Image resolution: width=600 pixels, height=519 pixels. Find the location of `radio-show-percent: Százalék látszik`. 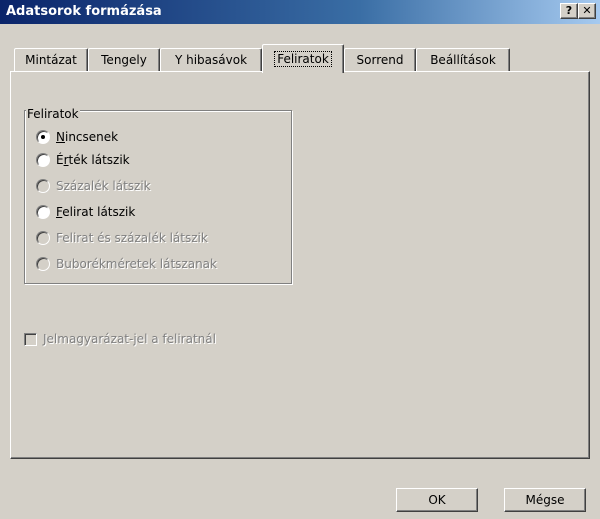

radio-show-percent: Százalék látszik is located at coordinates (93, 186).